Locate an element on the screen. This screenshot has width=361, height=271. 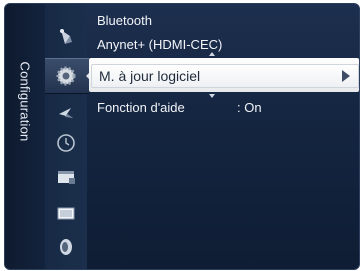
setup-gear-icon is located at coordinates (66, 76).